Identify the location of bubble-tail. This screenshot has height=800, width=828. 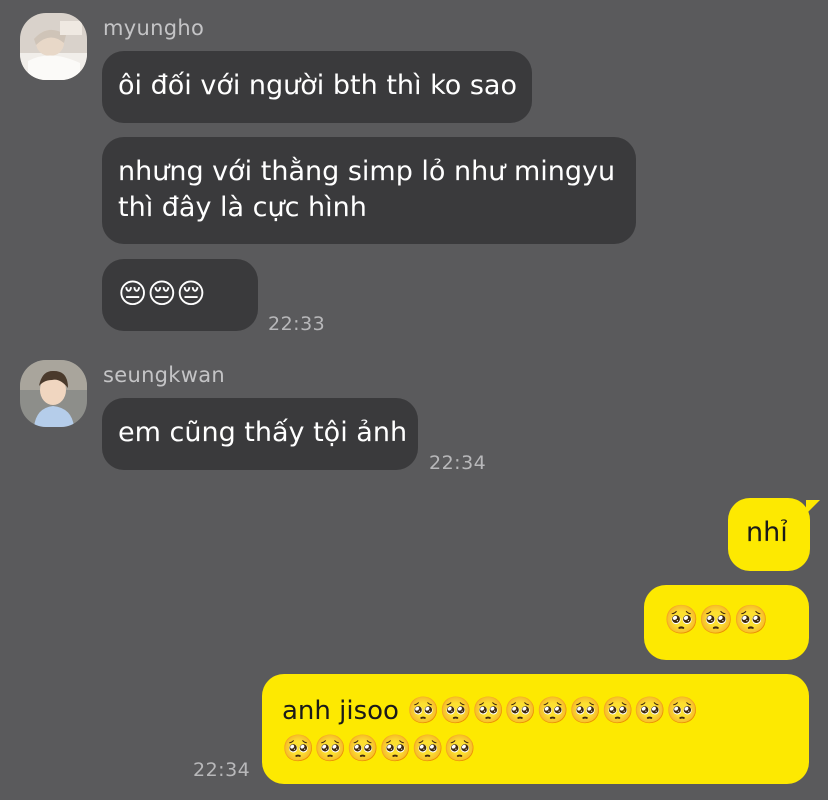
(813, 507).